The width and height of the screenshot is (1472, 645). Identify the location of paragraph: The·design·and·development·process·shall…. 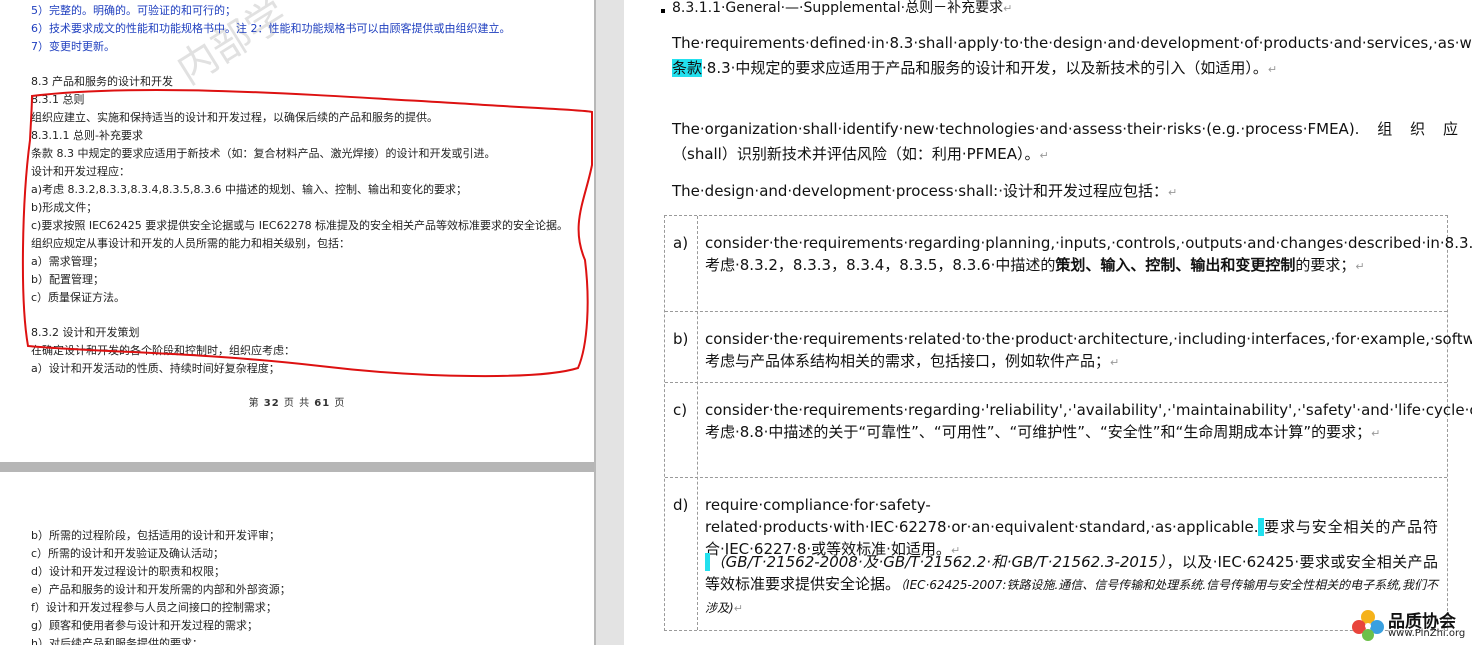
(925, 191).